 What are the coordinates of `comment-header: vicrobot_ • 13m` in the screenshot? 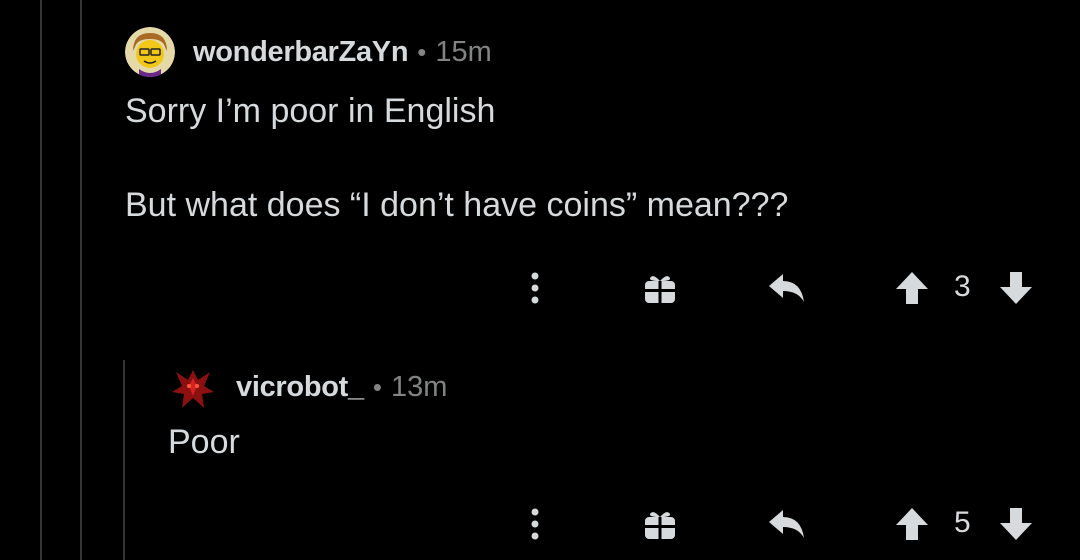 It's located at (613, 387).